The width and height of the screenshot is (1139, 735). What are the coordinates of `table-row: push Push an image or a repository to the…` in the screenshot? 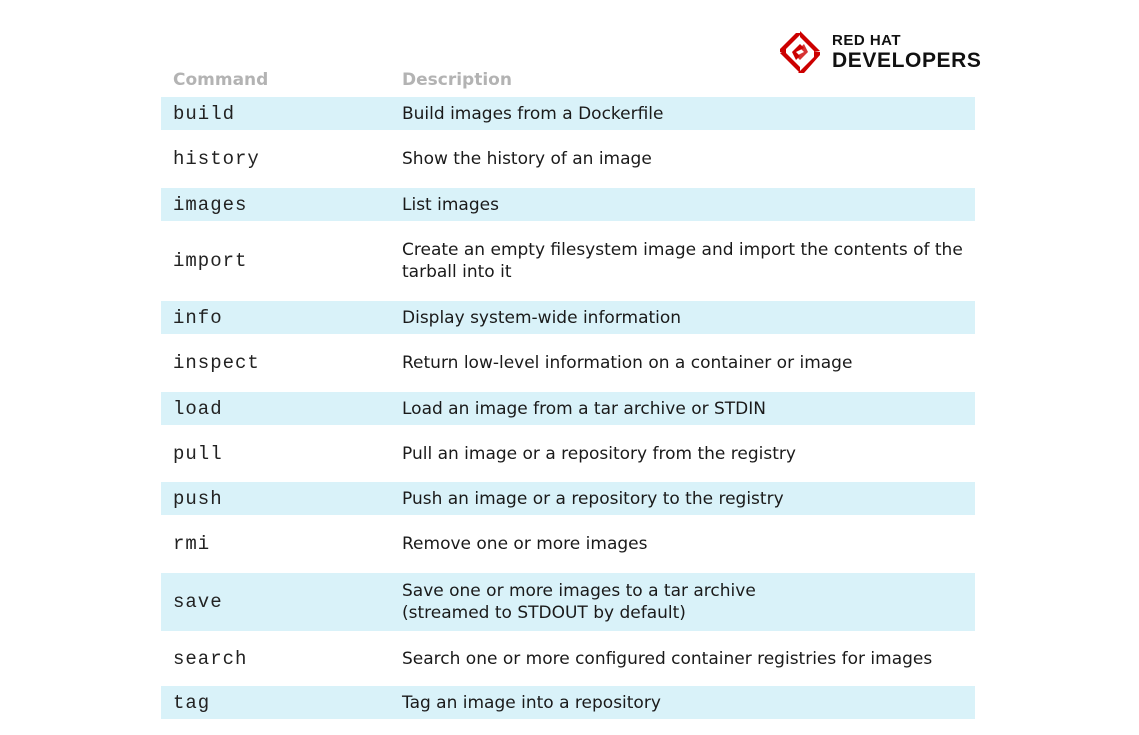 It's located at (568, 498).